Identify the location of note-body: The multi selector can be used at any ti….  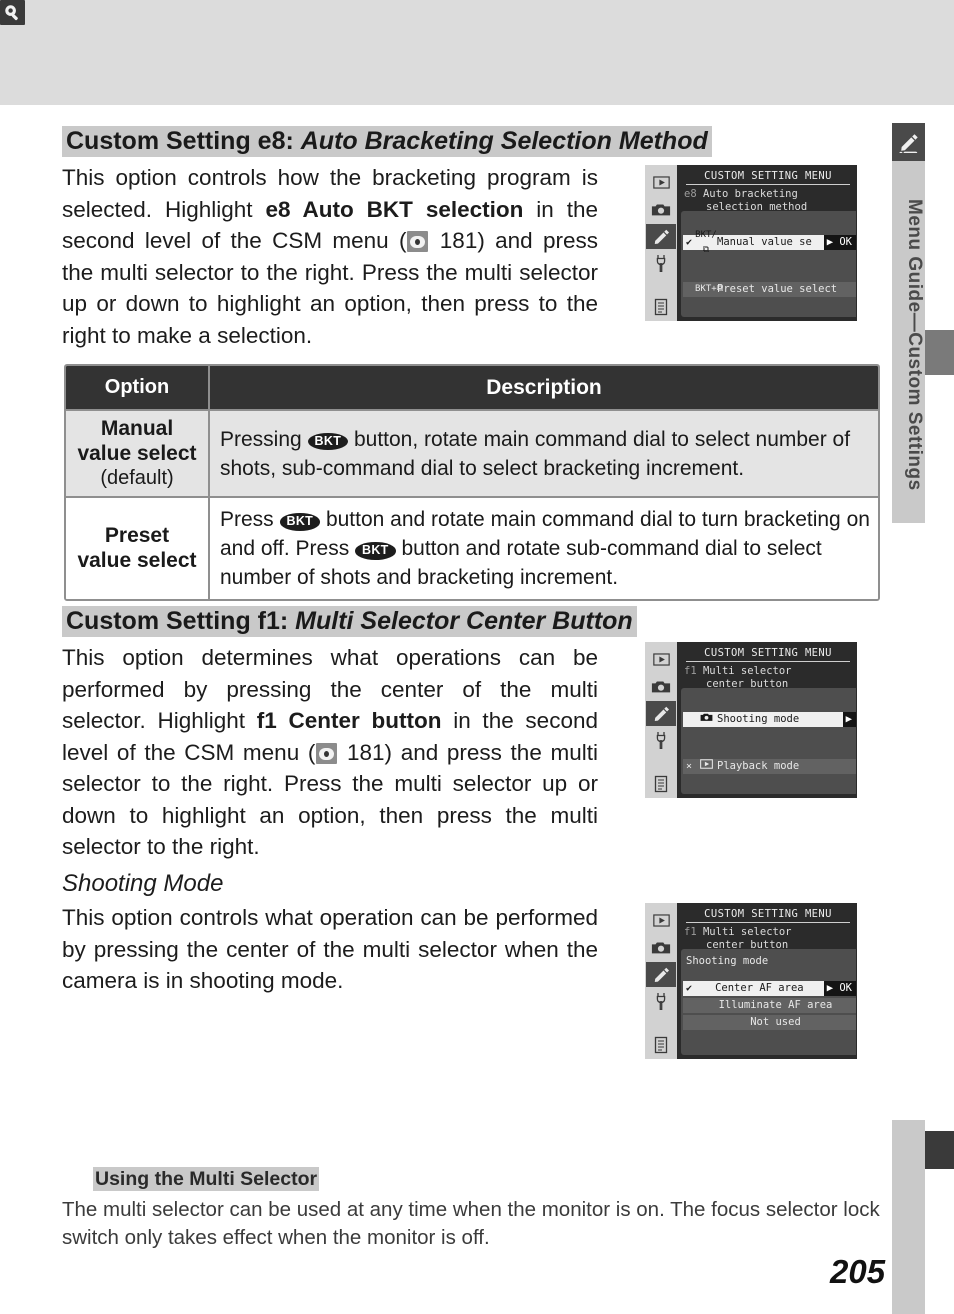
(471, 1223).